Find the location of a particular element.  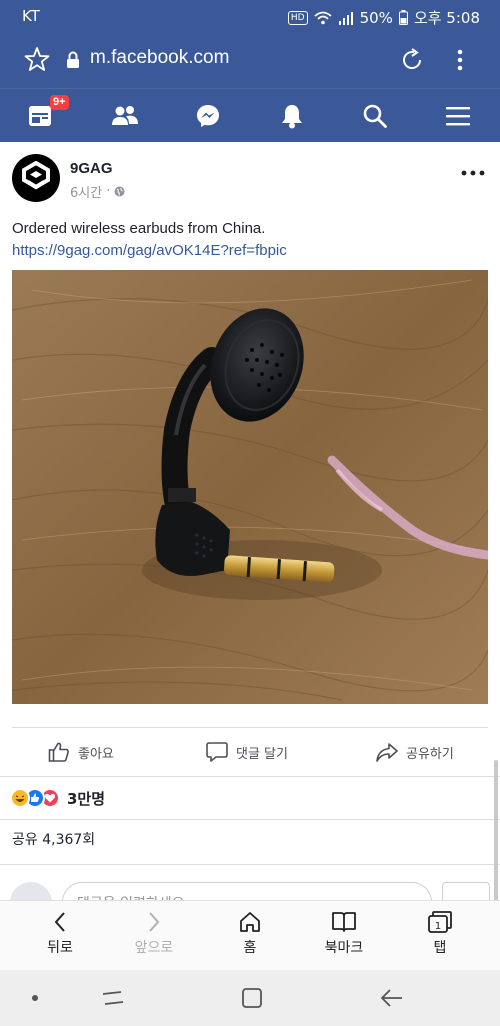

comment-label: 댓글 달기 is located at coordinates (262, 754).